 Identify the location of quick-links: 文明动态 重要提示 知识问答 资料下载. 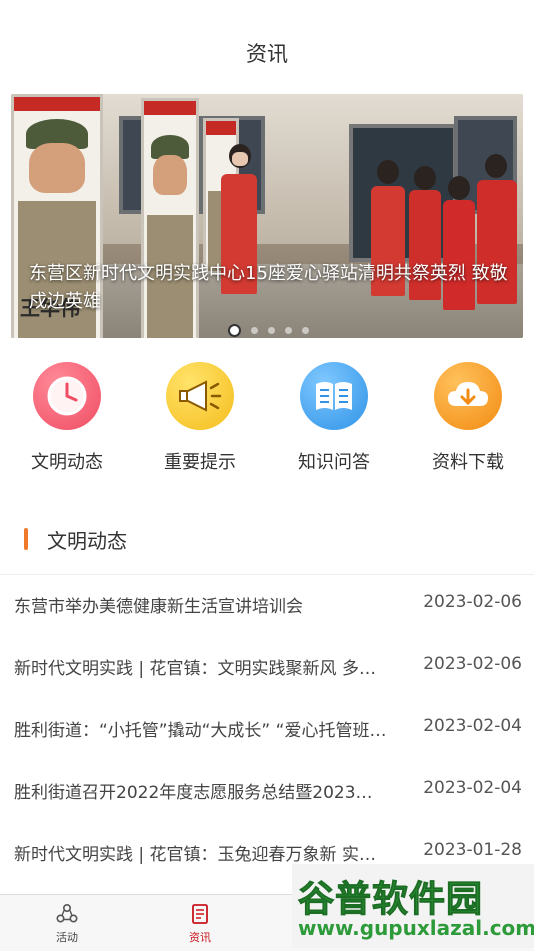
(267, 422).